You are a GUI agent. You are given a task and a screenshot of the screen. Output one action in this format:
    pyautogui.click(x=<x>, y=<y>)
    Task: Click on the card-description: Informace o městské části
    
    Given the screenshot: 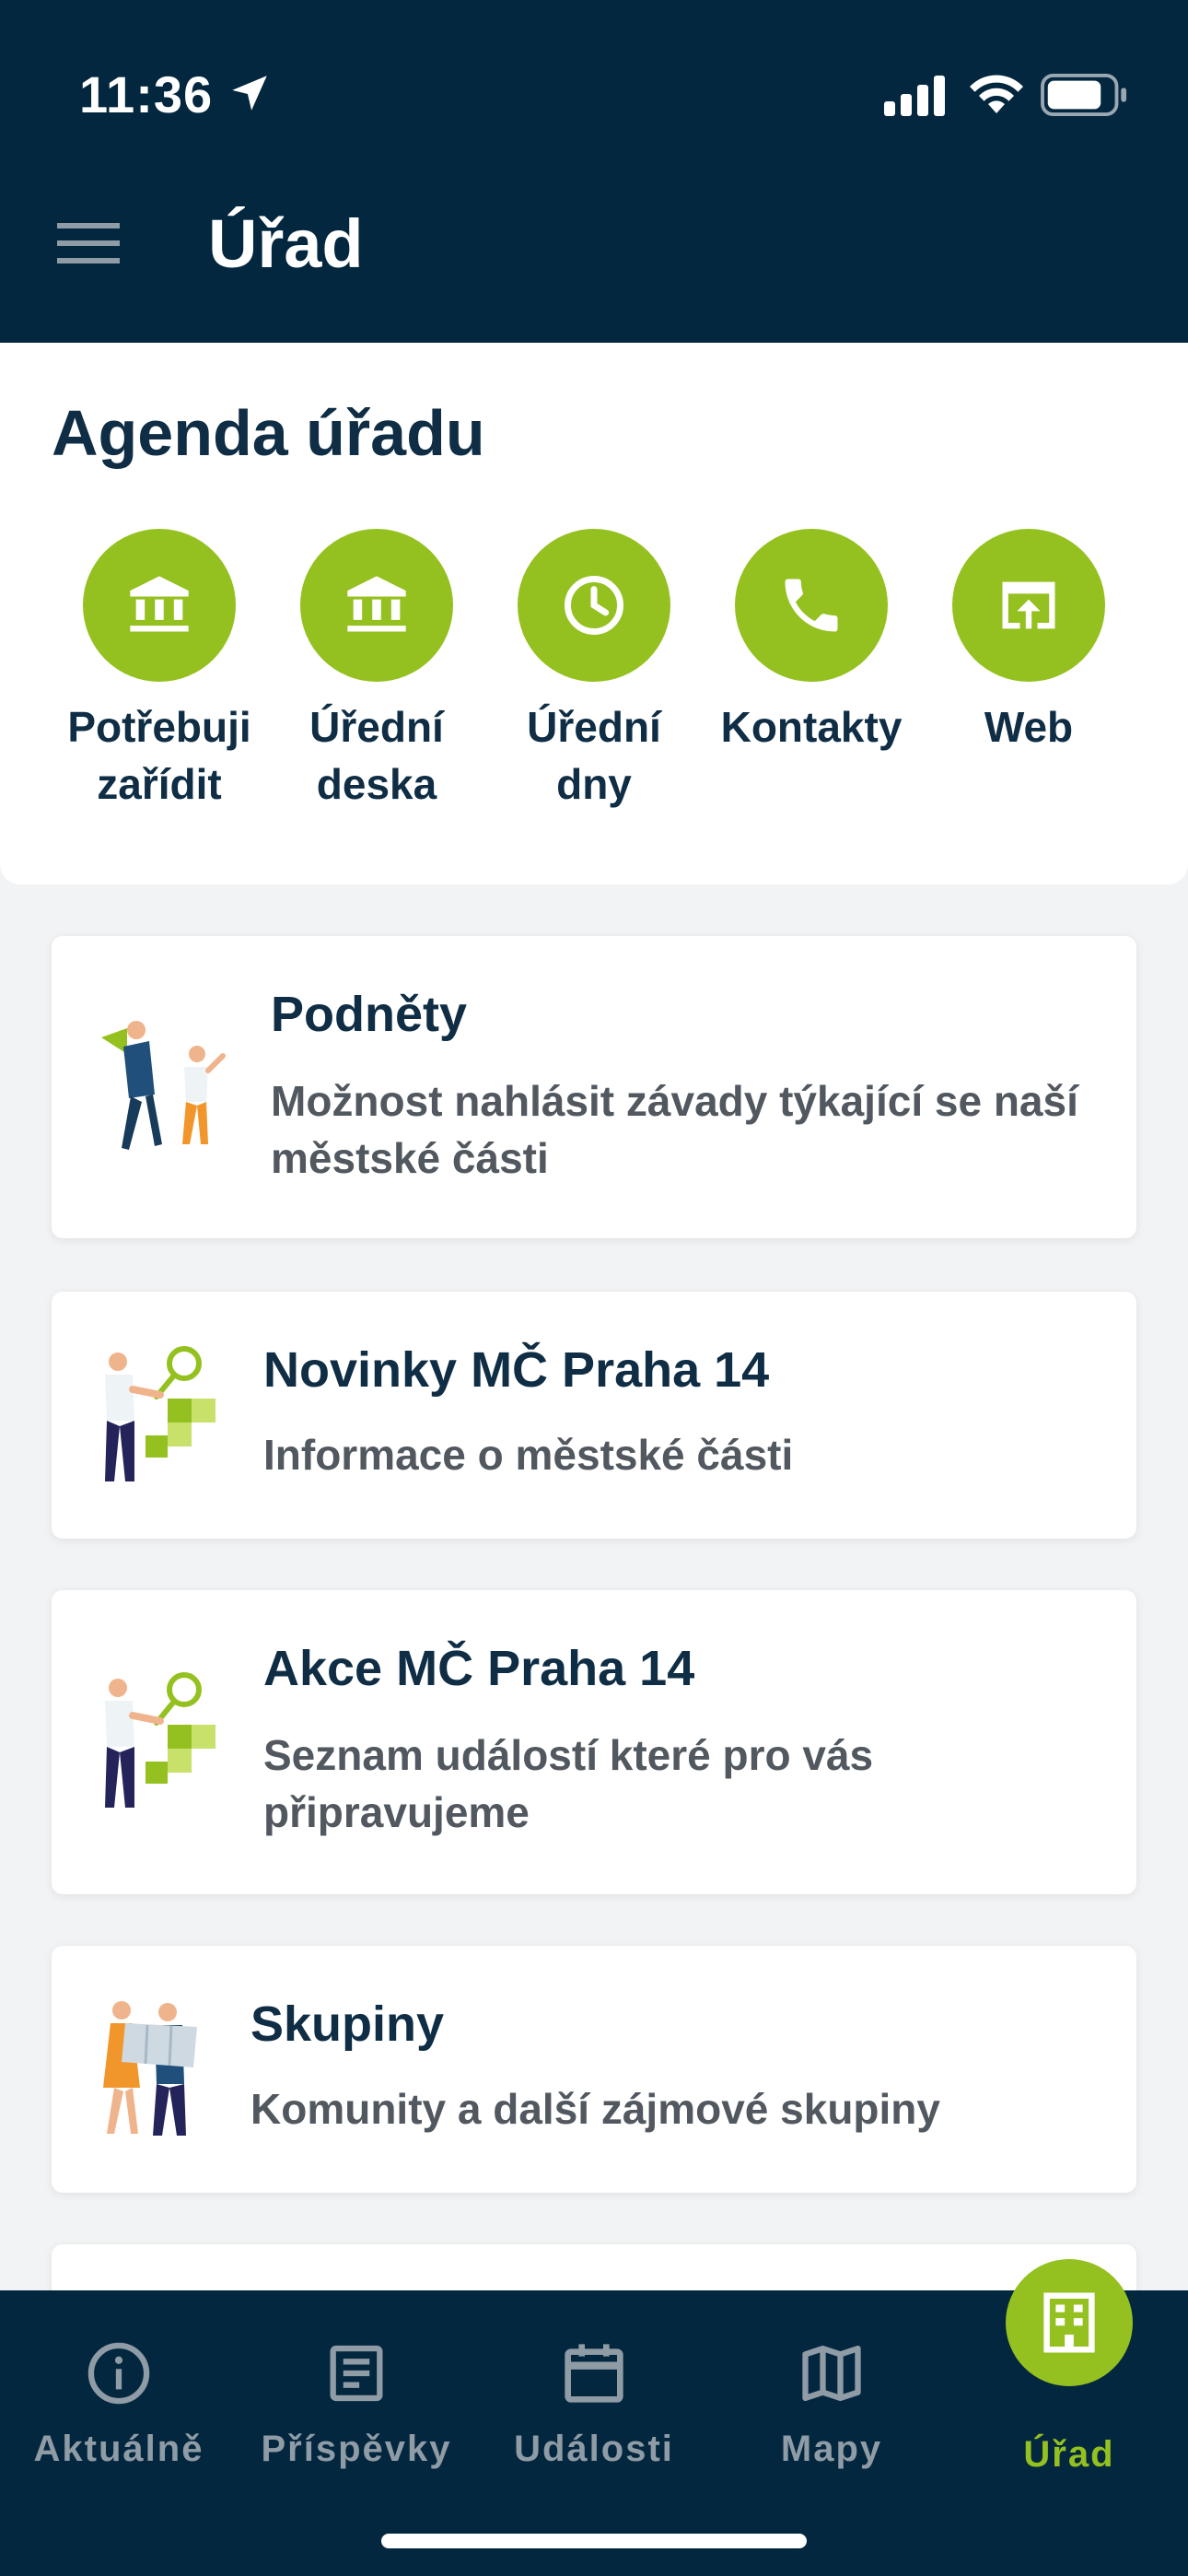 What is the action you would take?
    pyautogui.click(x=528, y=1455)
    